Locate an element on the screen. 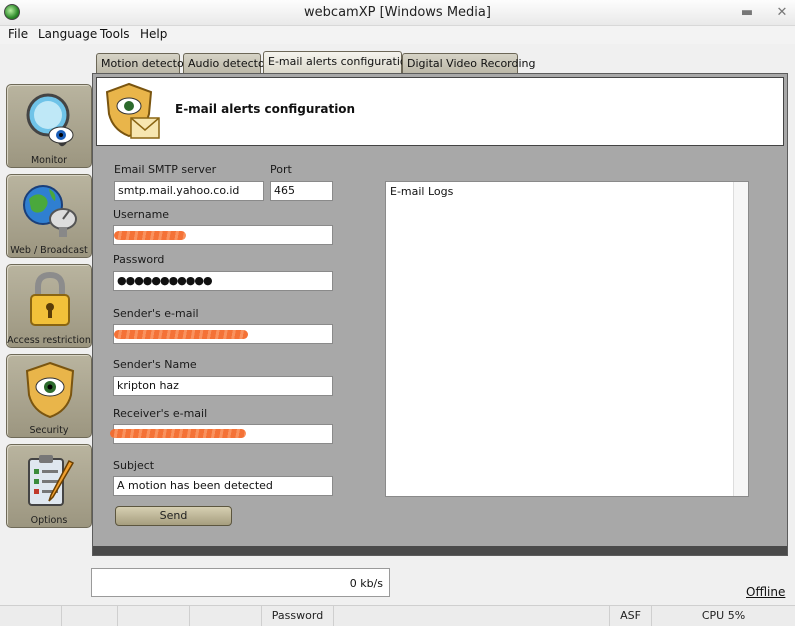 The image size is (795, 626). username-label: Username is located at coordinates (141, 214).